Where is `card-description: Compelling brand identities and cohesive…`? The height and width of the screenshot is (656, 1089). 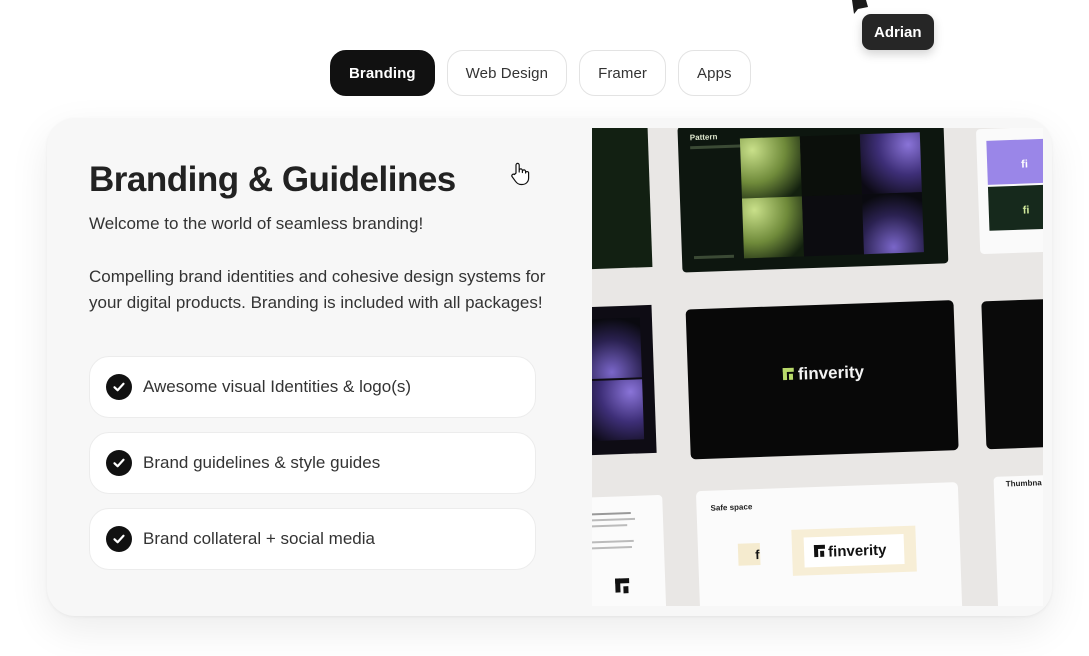 card-description: Compelling brand identities and cohesive… is located at coordinates (317, 289).